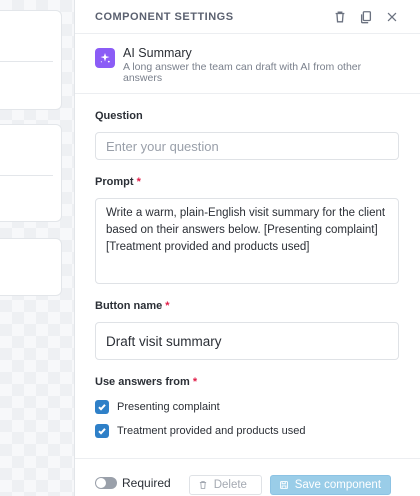  I want to click on panel-footer: Required Delete Save component, so click(247, 477).